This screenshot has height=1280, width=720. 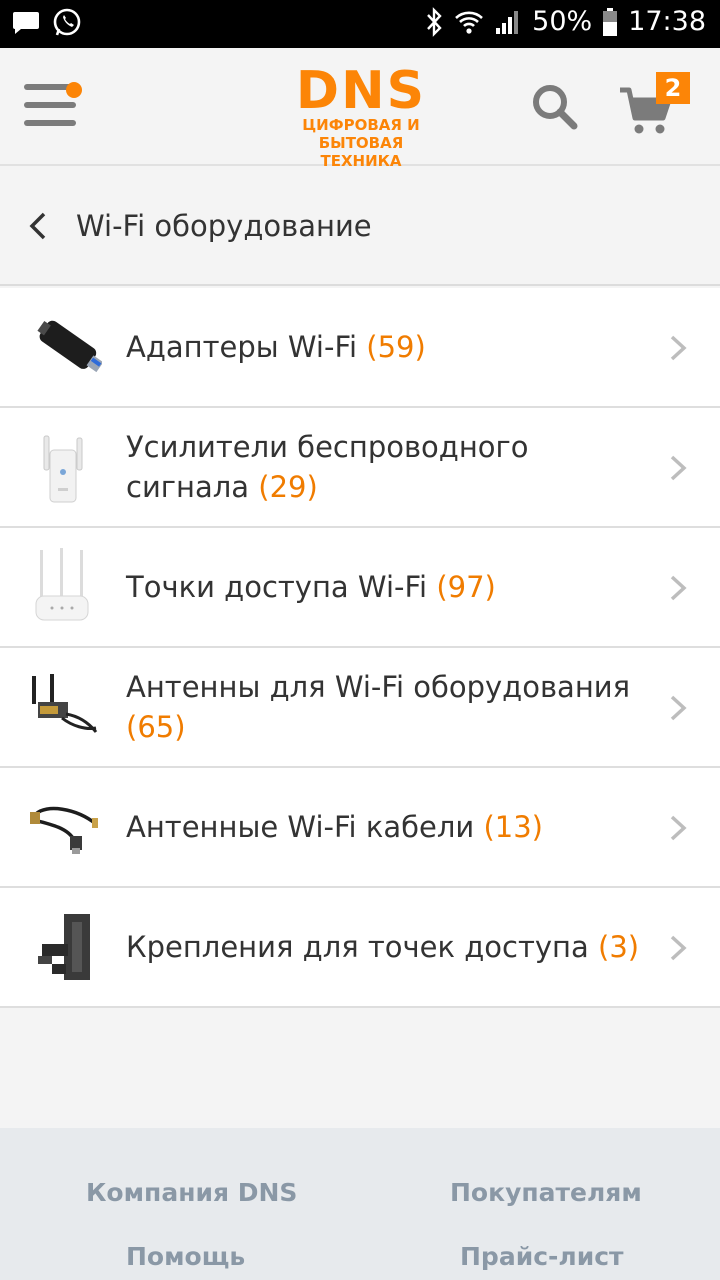 I want to click on message-icon, so click(x=26, y=23).